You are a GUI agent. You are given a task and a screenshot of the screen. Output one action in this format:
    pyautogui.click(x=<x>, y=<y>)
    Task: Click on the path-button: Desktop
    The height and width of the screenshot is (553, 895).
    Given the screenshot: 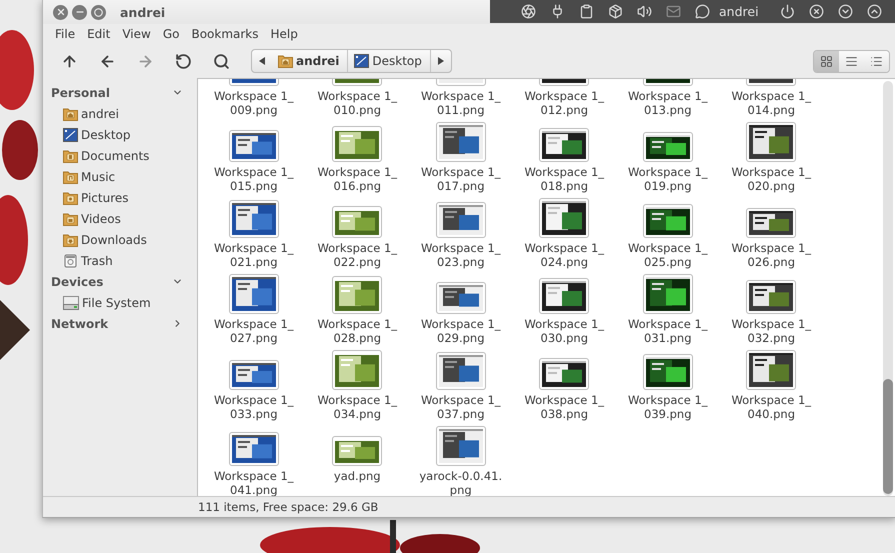 What is the action you would take?
    pyautogui.click(x=389, y=61)
    